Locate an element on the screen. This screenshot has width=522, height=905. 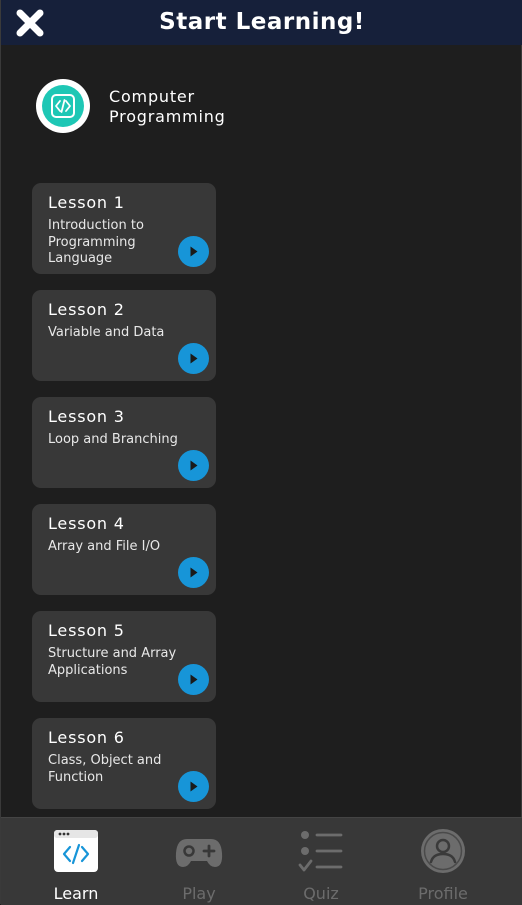
nav-label: Profile is located at coordinates (443, 893).